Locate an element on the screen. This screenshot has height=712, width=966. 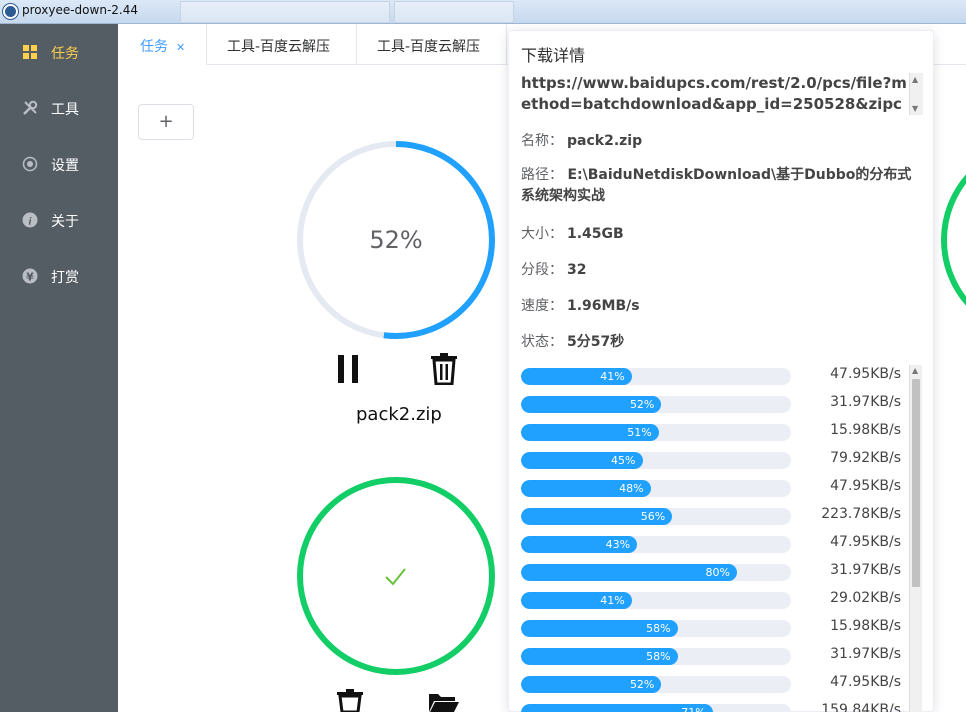
segment-row: 43% 47.95KB/s is located at coordinates (716, 547).